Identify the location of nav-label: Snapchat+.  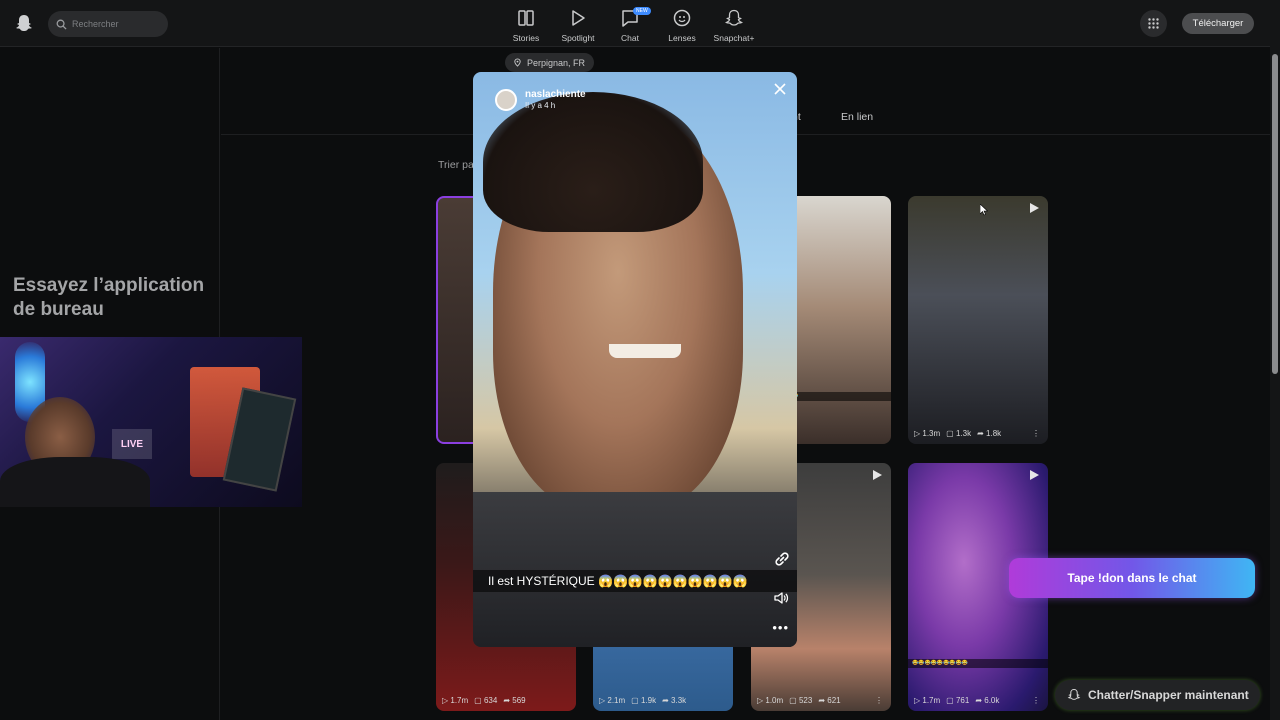
(734, 38).